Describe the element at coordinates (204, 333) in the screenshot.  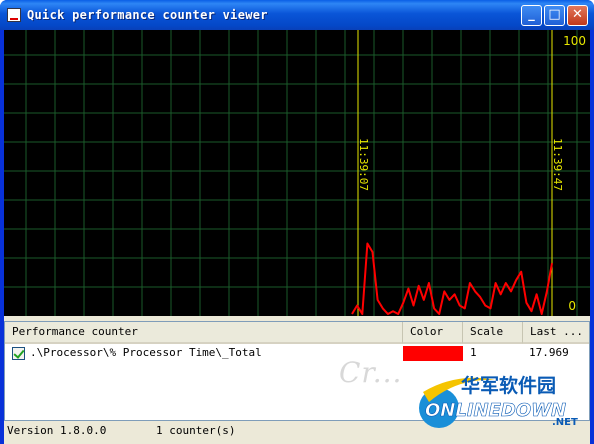
I see `column-header-counter: Performance counter` at that location.